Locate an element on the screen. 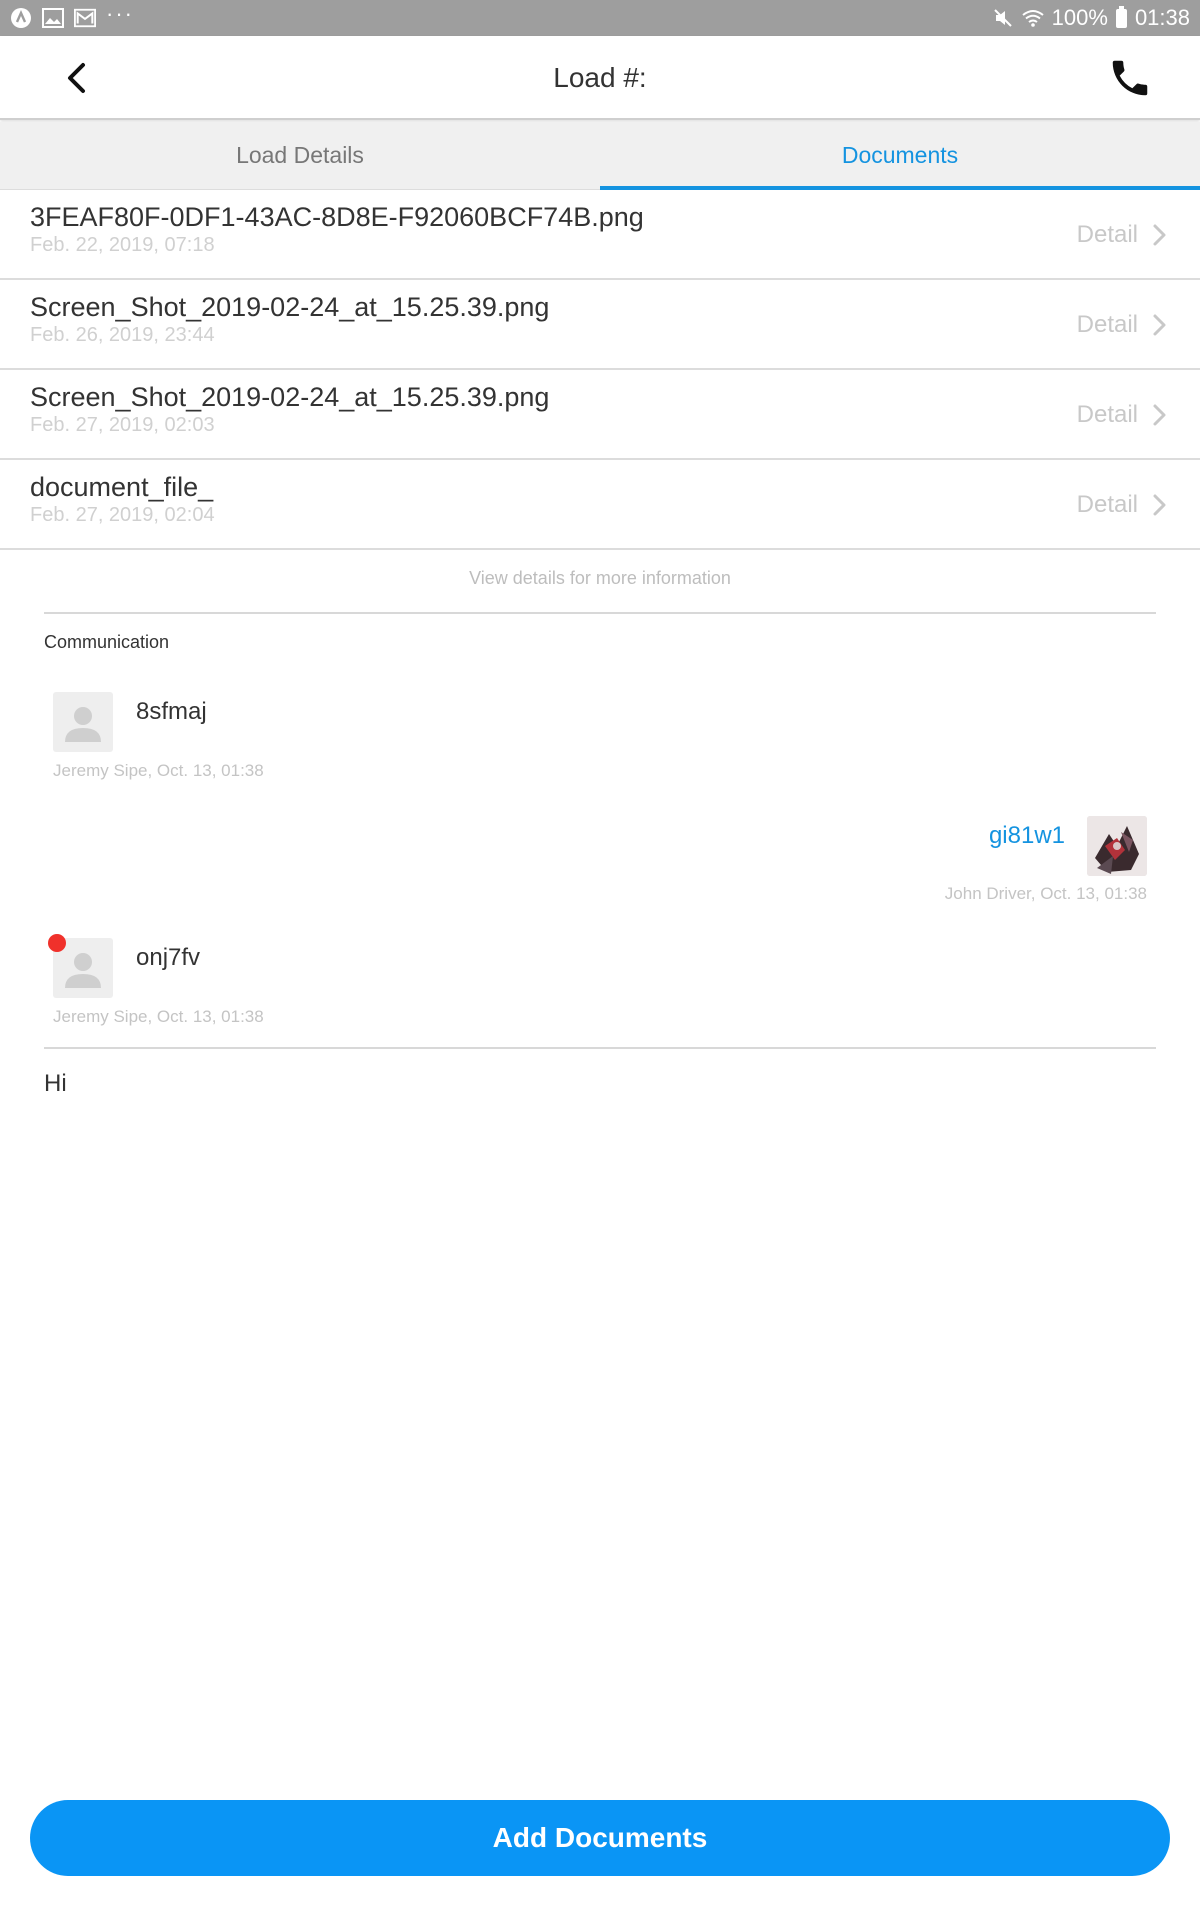 Image resolution: width=1200 pixels, height=1920 pixels. mail-icon is located at coordinates (85, 18).